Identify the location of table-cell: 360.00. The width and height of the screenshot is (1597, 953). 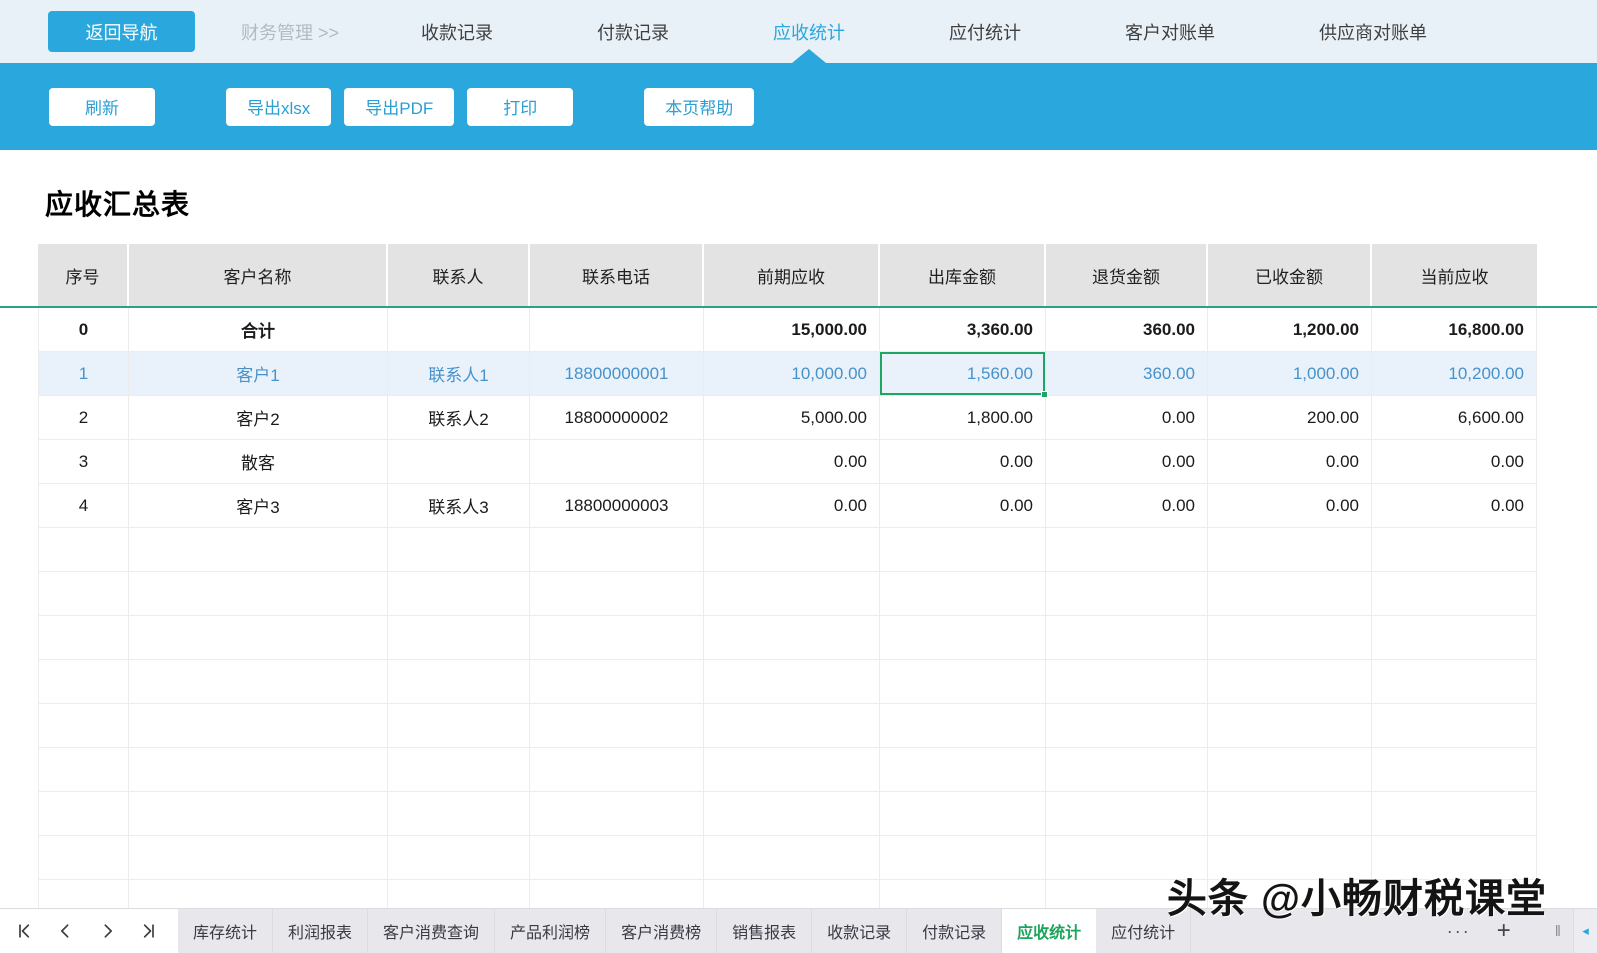
(1127, 330).